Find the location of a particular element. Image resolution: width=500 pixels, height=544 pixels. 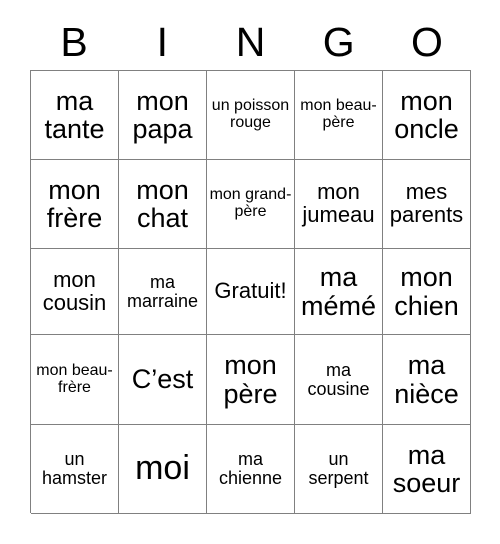

header-letter-i: I is located at coordinates (162, 41).